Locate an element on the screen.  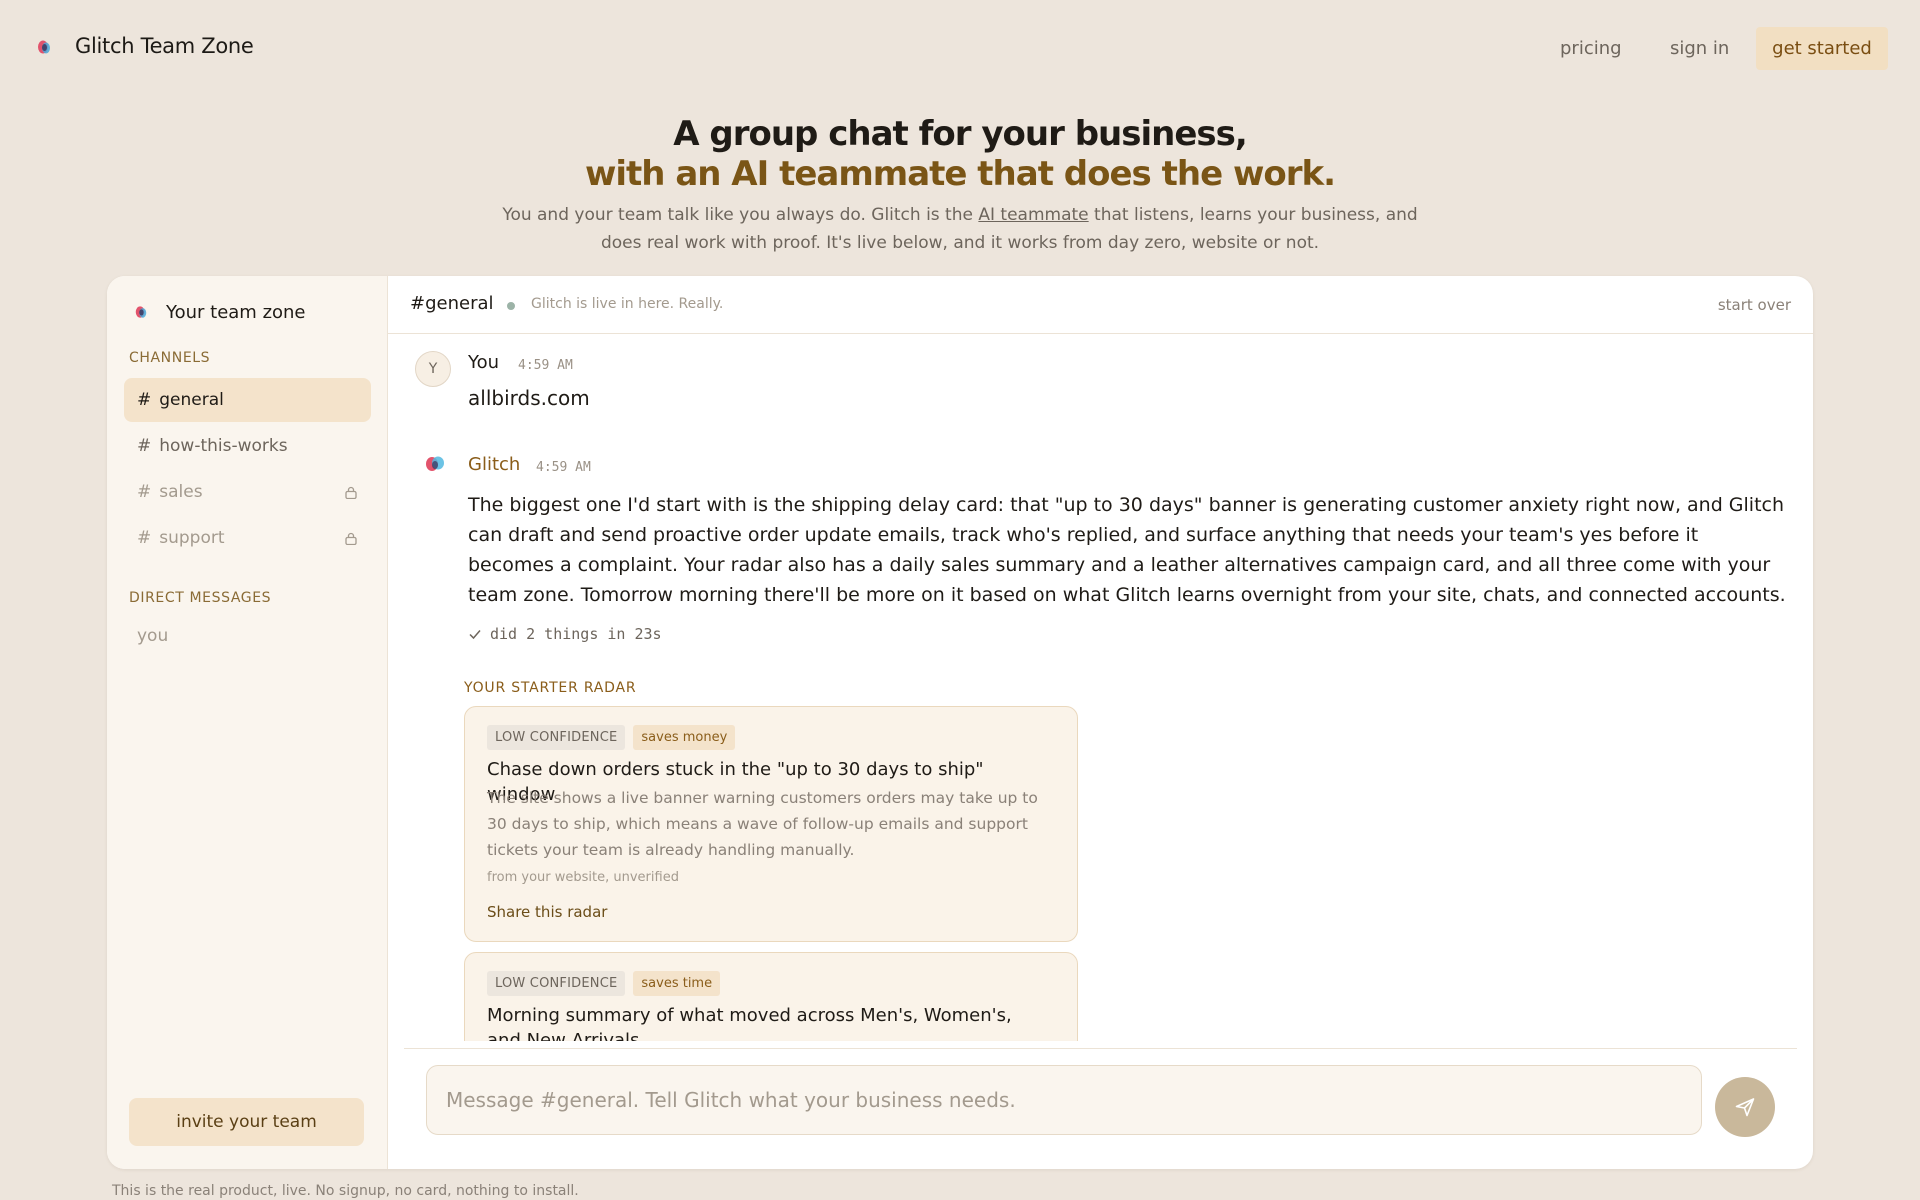
card-tags: LOW CONFIDENCE saves money is located at coordinates (611, 737).